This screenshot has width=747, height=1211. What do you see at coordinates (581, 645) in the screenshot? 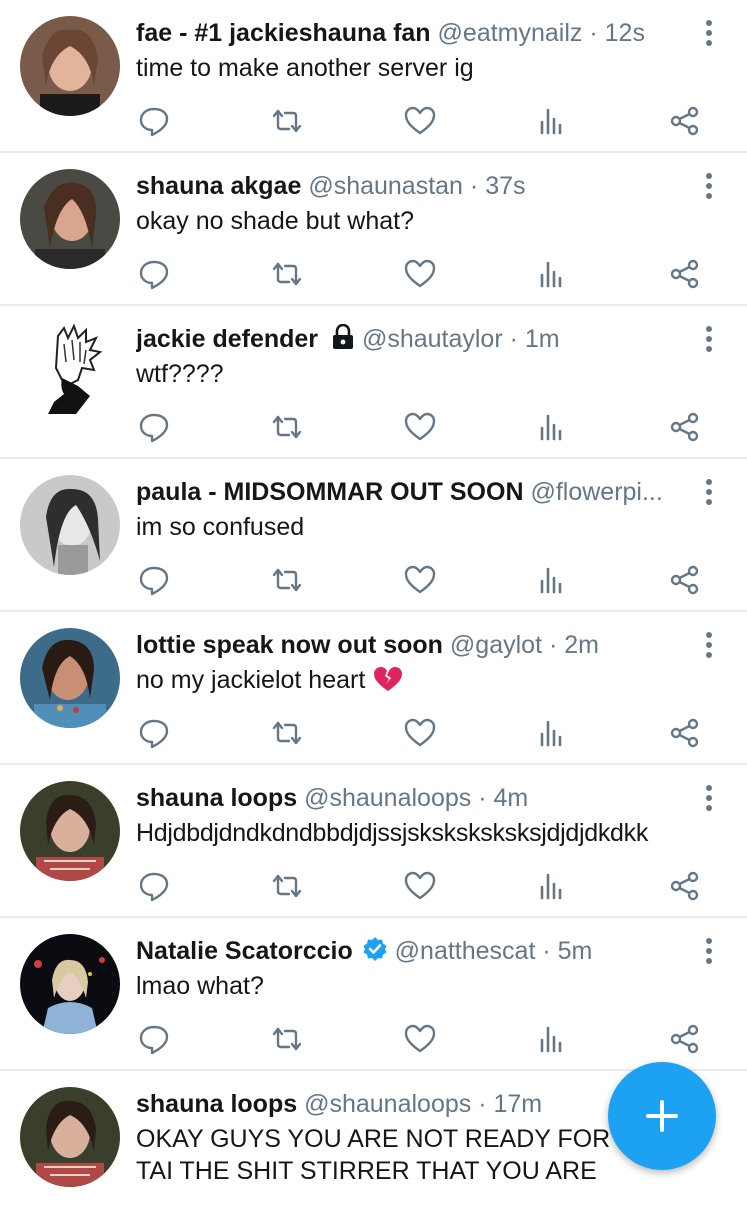
I see `timestamp: 2m` at bounding box center [581, 645].